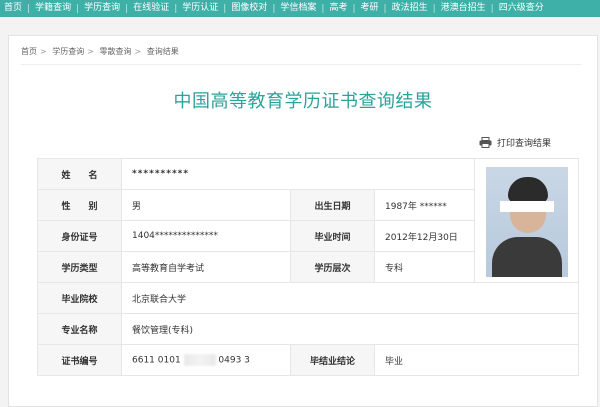 This screenshot has width=600, height=407. Describe the element at coordinates (116, 51) in the screenshot. I see `breadcrumb-single-query: 零散查询` at that location.